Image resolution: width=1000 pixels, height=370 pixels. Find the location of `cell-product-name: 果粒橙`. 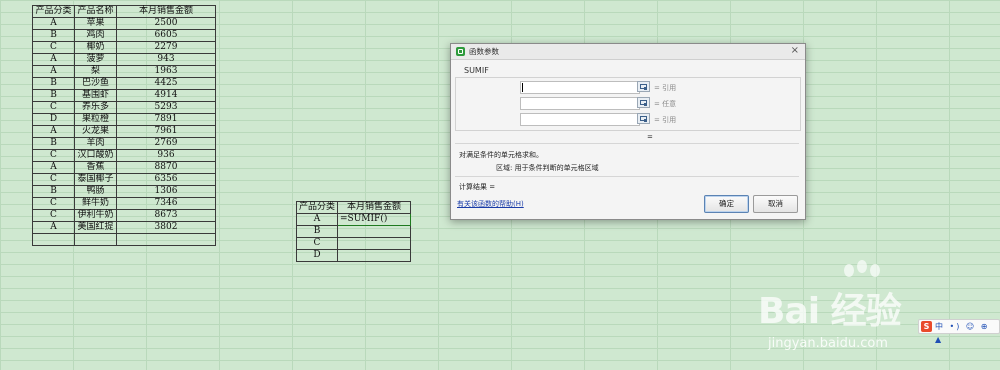

cell-product-name: 果粒橙 is located at coordinates (95, 119).